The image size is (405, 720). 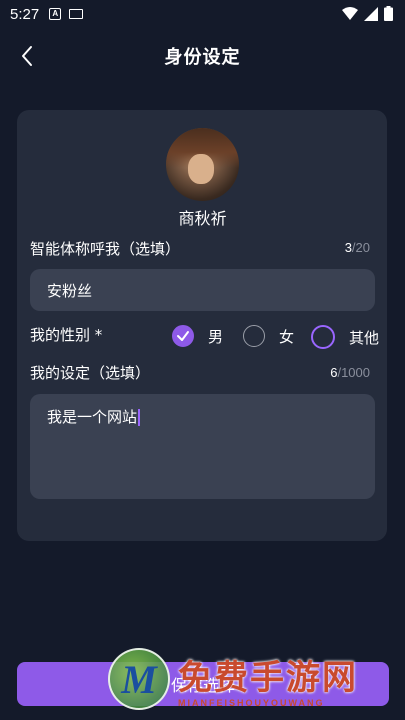 I want to click on header: 身份设定, so click(x=202, y=56).